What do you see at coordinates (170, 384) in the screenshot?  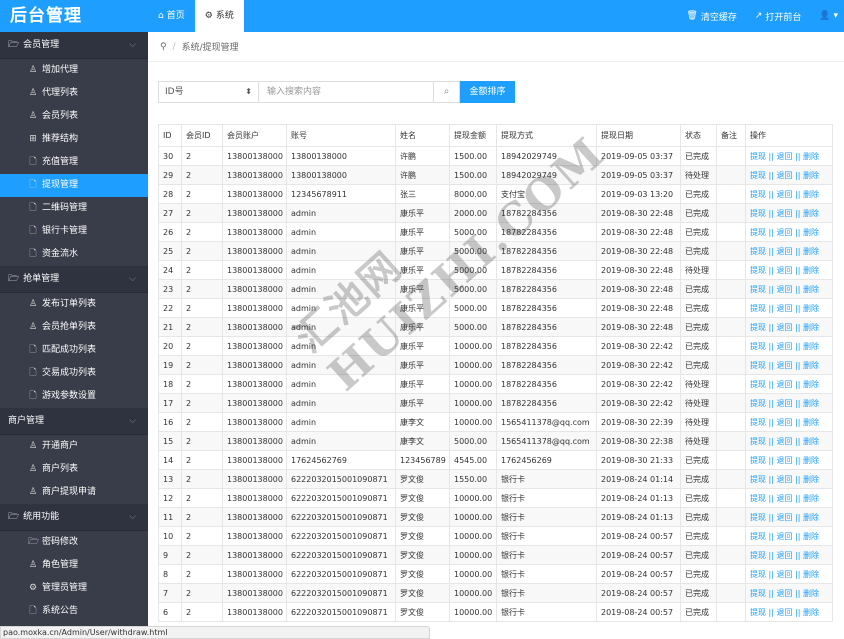 I see `table-cell: 18` at bounding box center [170, 384].